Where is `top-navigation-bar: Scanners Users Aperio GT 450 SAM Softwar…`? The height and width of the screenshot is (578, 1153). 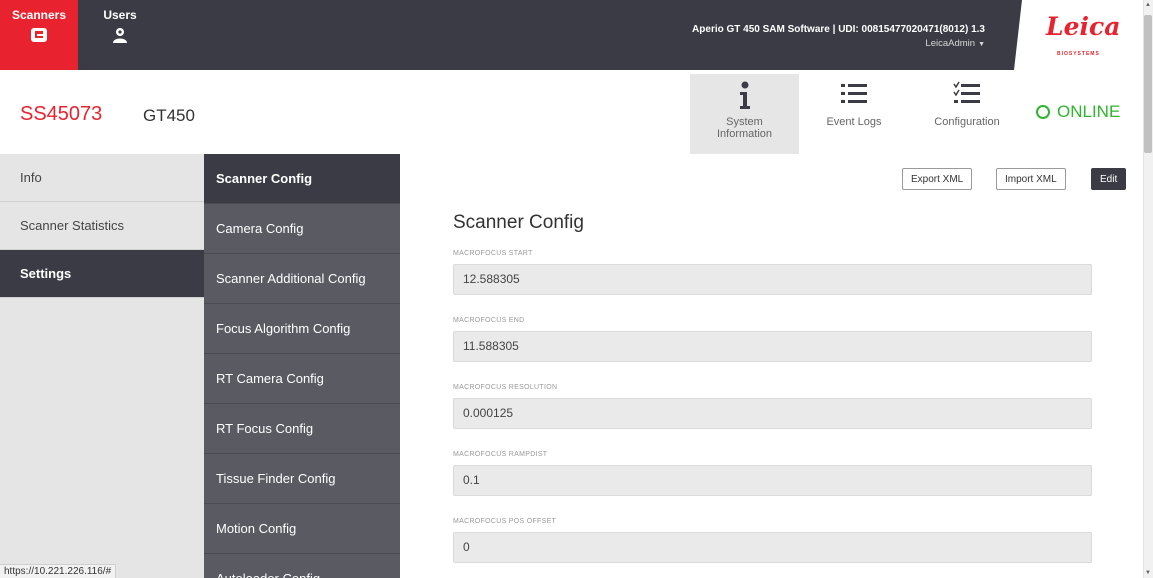
top-navigation-bar: Scanners Users Aperio GT 450 SAM Softwar… is located at coordinates (571, 35).